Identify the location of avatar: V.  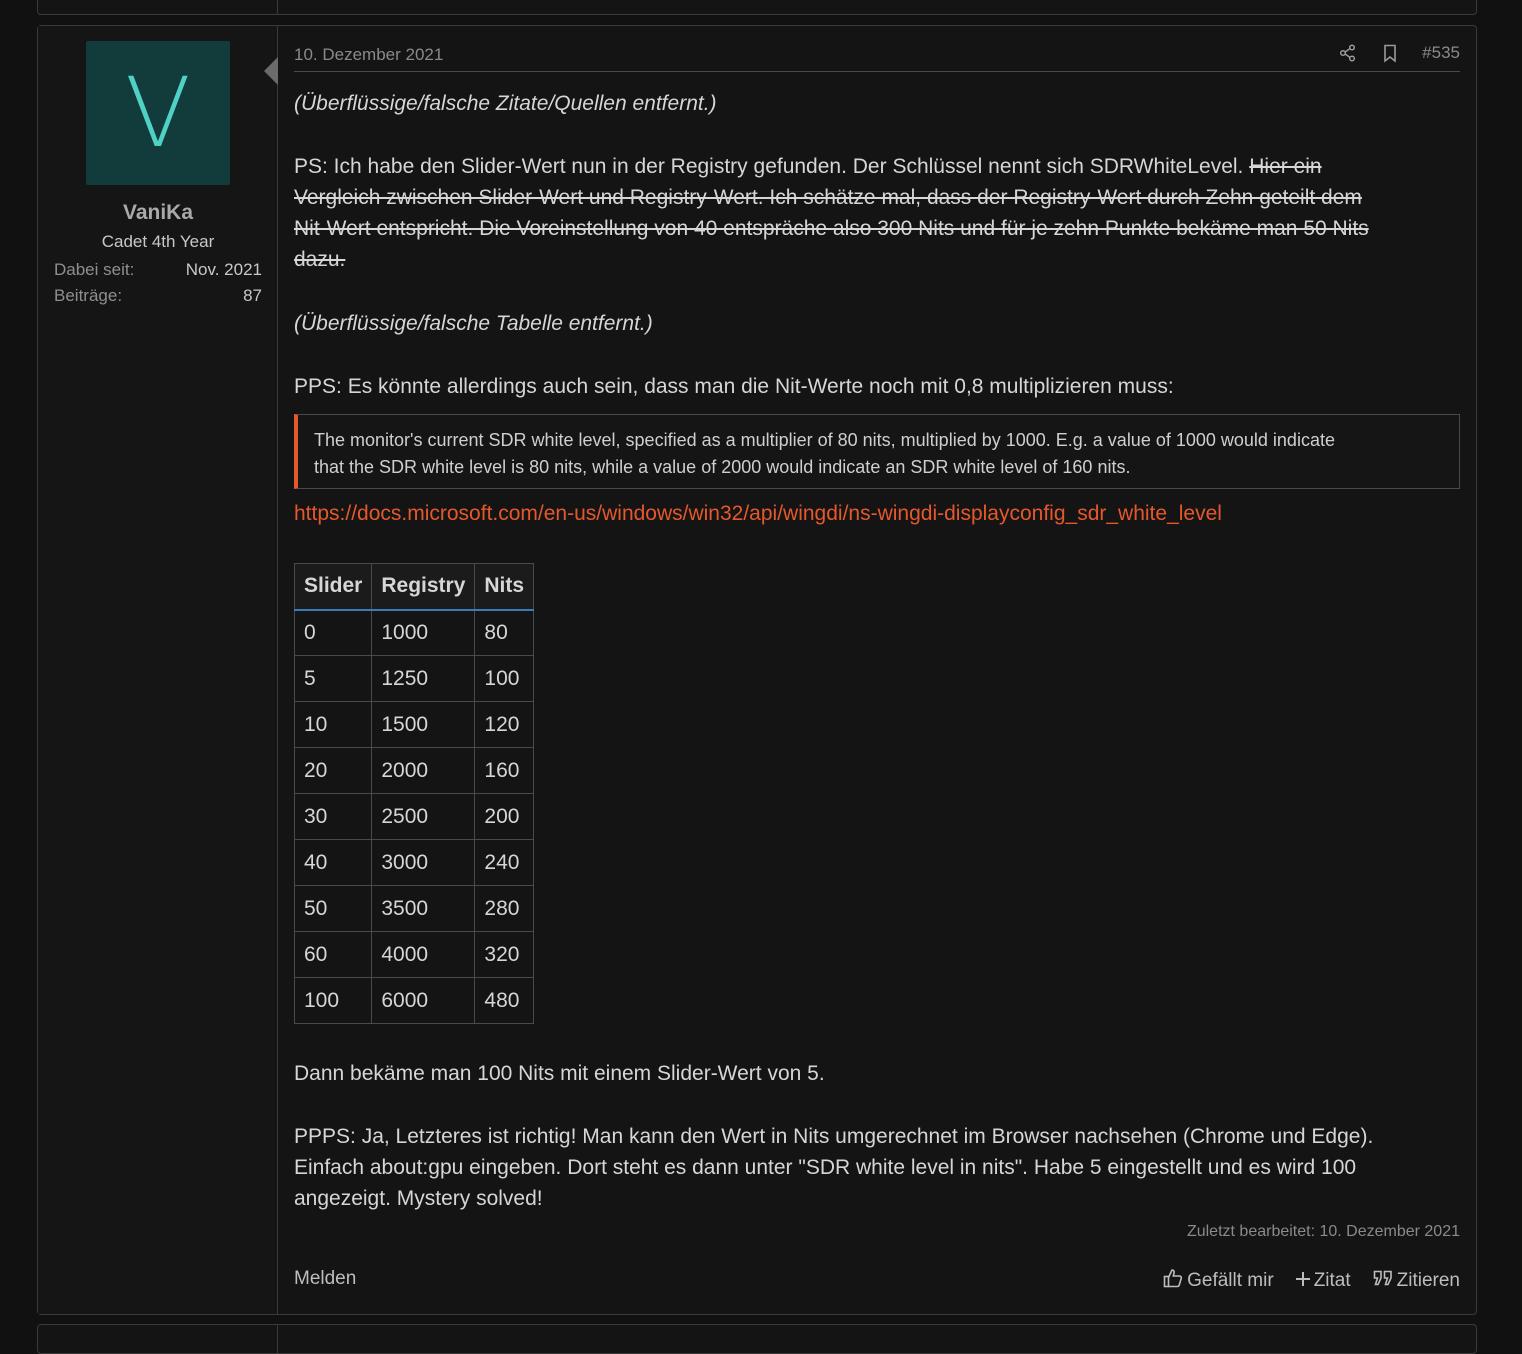
(158, 113).